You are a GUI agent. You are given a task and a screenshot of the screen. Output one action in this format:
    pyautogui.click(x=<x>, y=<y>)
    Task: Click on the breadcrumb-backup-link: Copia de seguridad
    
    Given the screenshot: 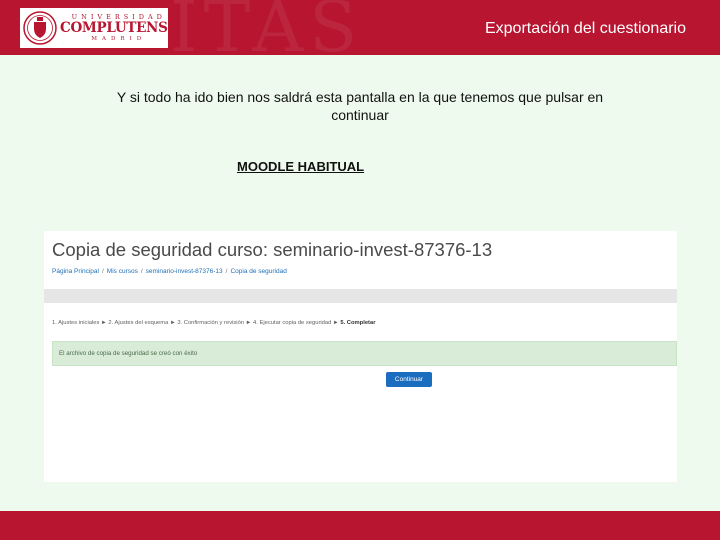 What is the action you would take?
    pyautogui.click(x=258, y=271)
    